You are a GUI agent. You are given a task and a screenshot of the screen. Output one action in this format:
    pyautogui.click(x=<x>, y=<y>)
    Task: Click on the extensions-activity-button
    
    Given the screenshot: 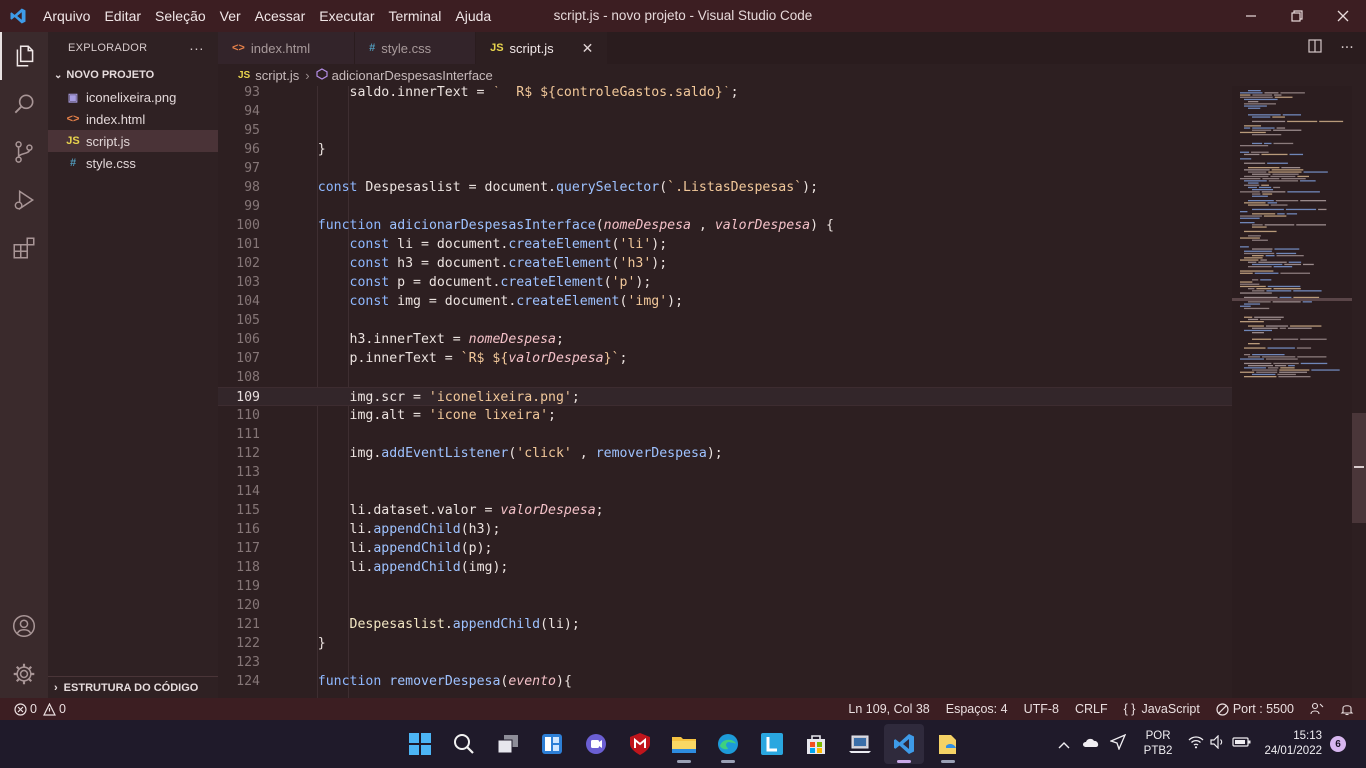 What is the action you would take?
    pyautogui.click(x=24, y=248)
    